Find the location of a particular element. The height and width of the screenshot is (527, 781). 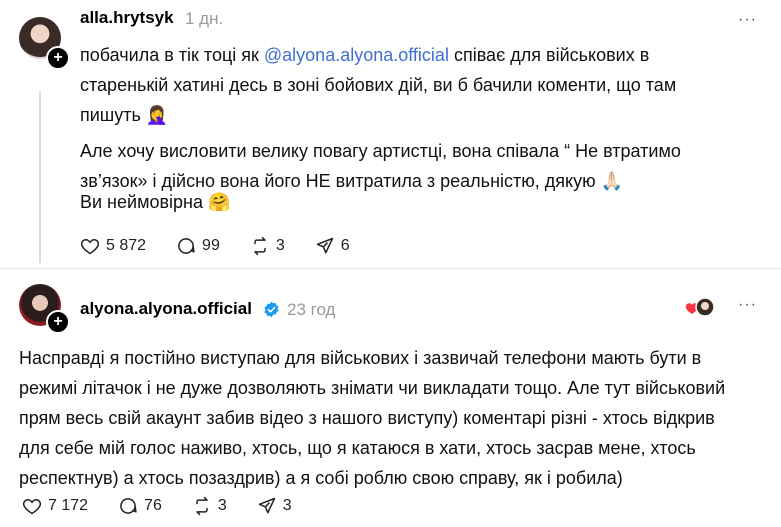

username: alla.hrytsyk is located at coordinates (127, 18).